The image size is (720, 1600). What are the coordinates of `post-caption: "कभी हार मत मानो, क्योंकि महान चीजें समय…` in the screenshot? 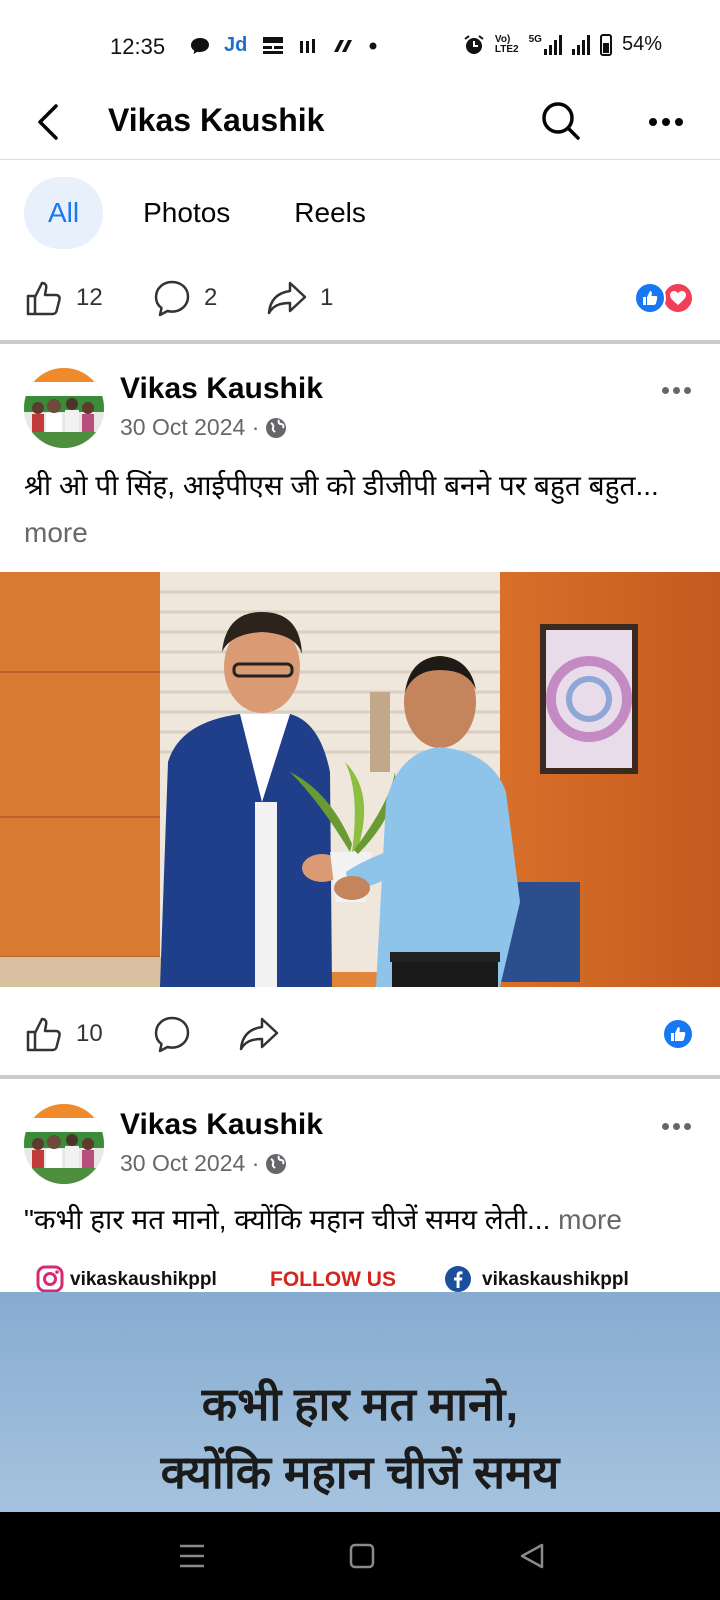 It's located at (287, 1219).